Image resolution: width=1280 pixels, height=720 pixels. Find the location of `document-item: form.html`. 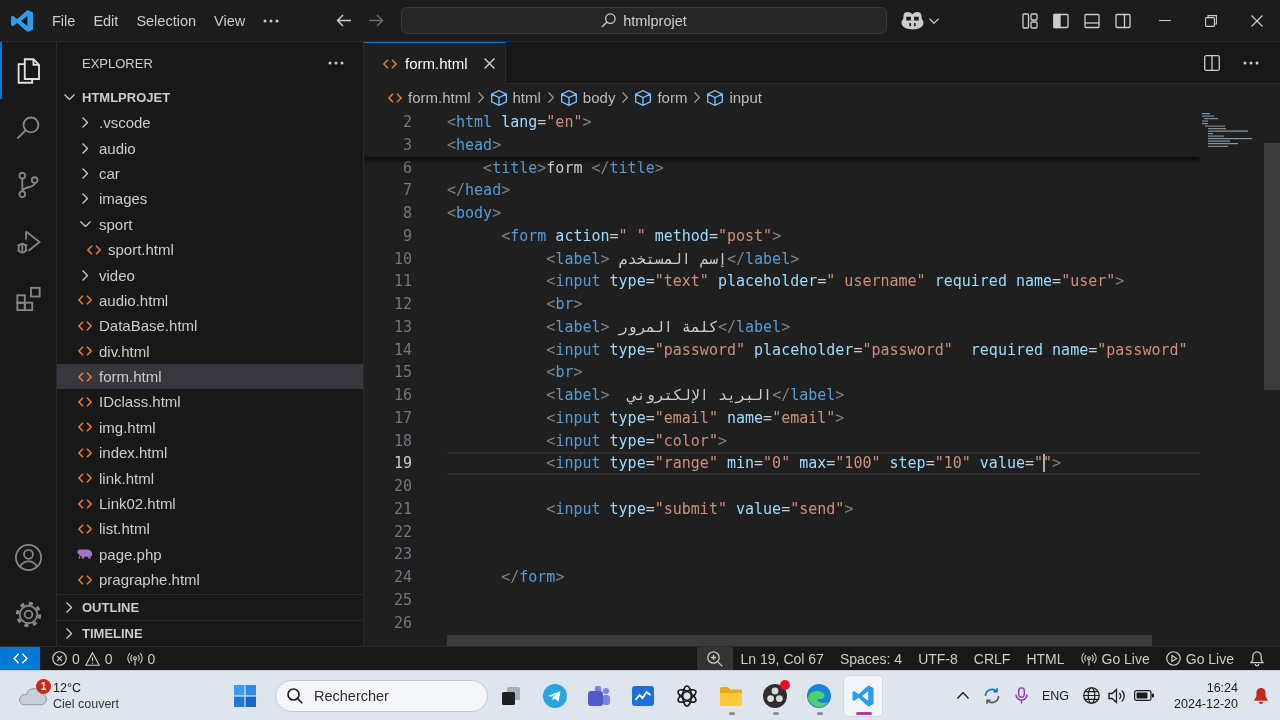

document-item: form.html is located at coordinates (210, 376).